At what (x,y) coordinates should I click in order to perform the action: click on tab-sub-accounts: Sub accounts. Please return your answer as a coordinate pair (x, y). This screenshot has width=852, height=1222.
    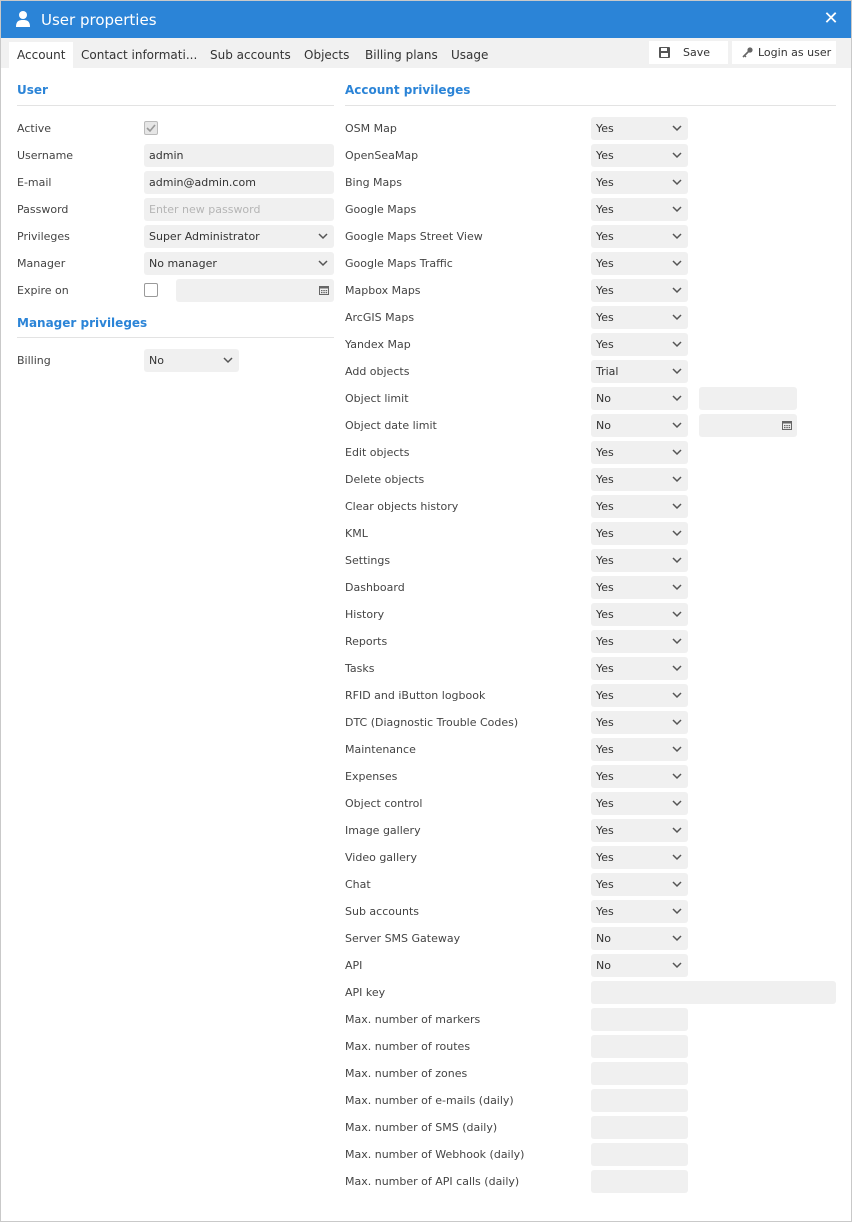
    Looking at the image, I should click on (250, 55).